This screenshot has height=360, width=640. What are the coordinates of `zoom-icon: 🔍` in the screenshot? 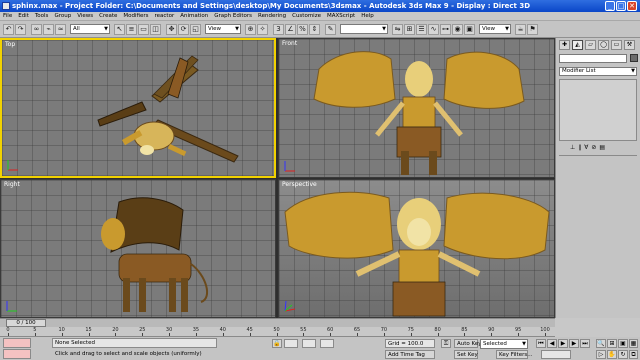 It's located at (601, 343).